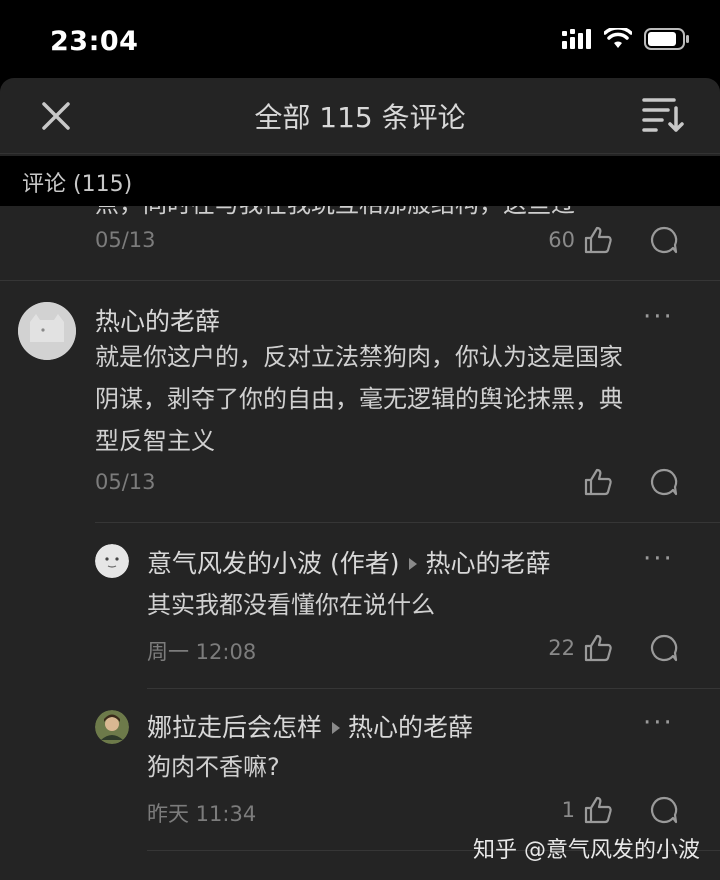  I want to click on like-count: 1, so click(568, 810).